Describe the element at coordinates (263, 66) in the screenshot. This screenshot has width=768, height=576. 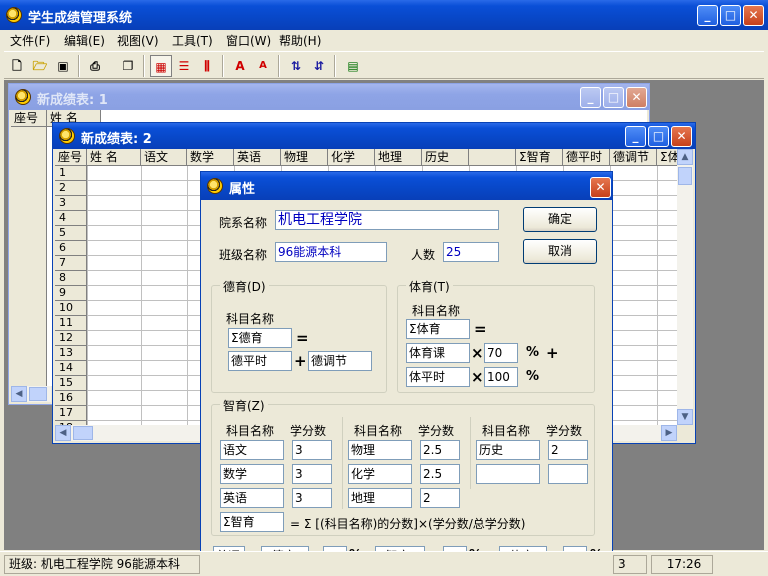
I see `font-highlight-icon: A` at that location.